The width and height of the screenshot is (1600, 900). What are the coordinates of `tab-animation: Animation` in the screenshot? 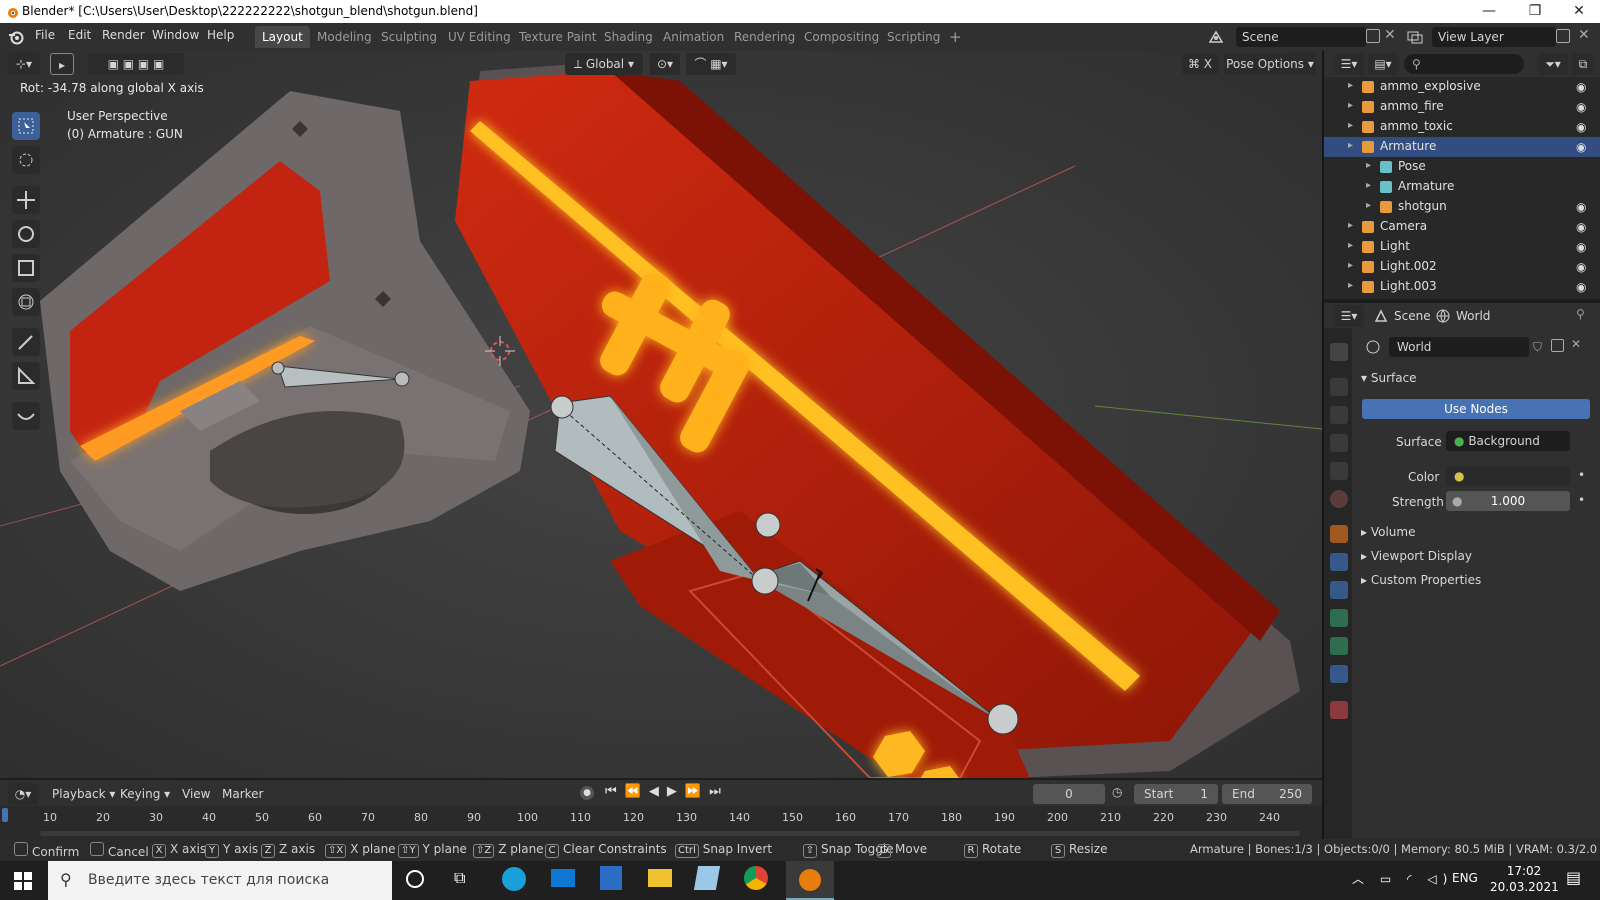 It's located at (693, 37).